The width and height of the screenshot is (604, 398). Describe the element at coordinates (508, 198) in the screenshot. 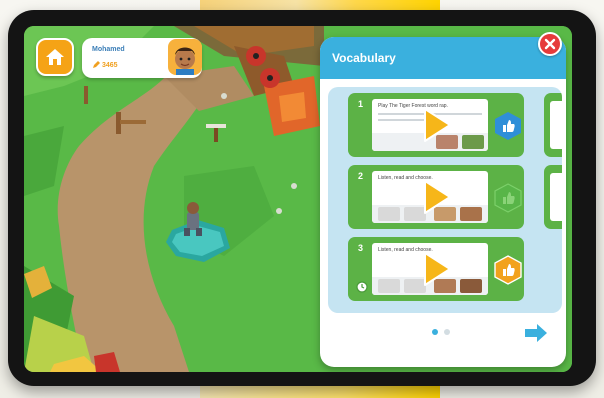

I see `green-hexagon-thumb-icon` at that location.